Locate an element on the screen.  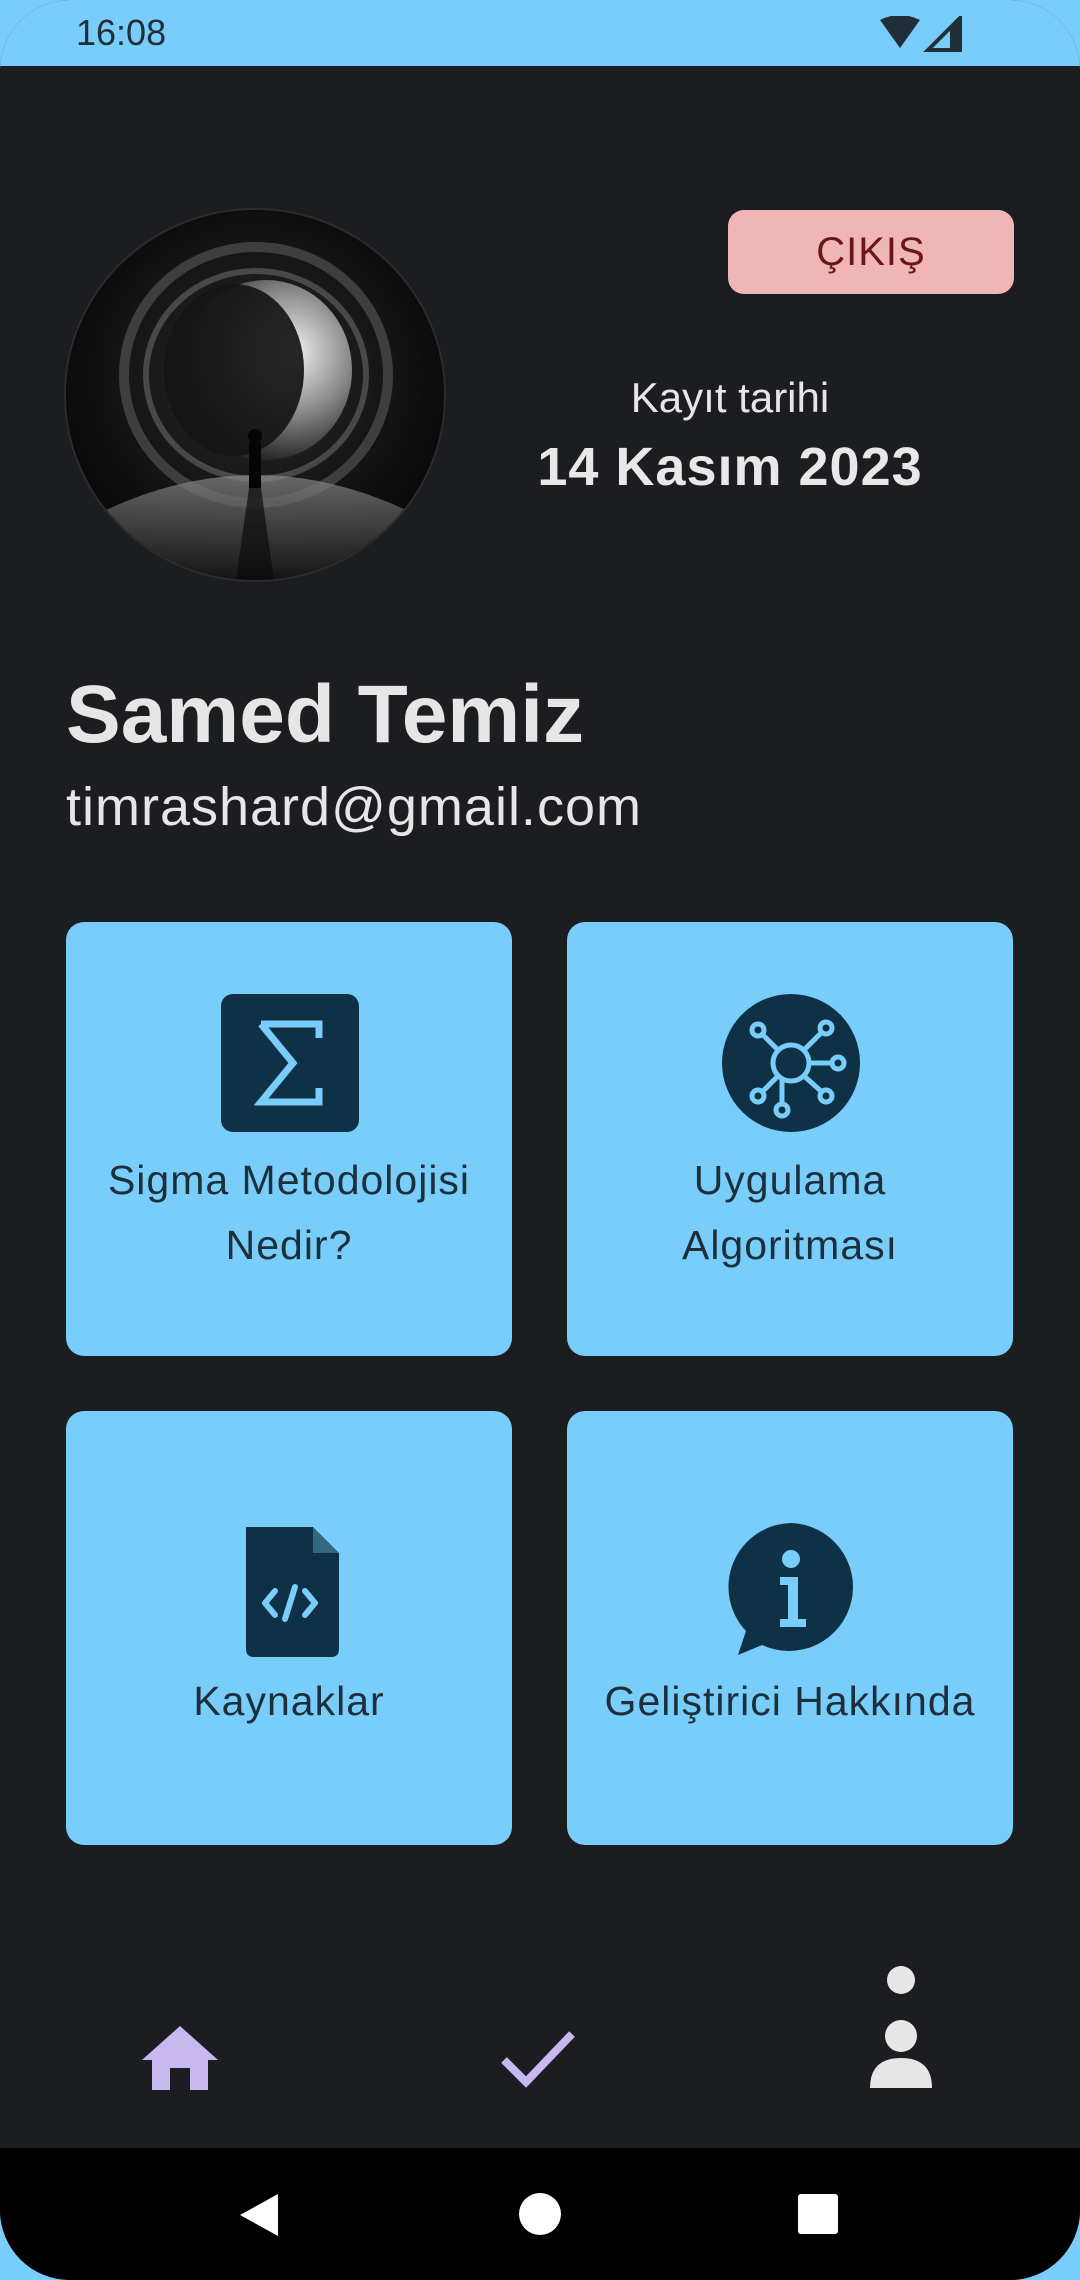
status-icons is located at coordinates (921, 34).